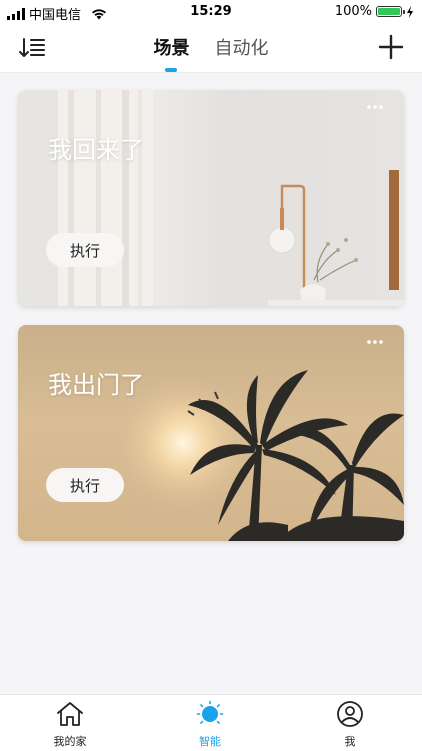 This screenshot has width=422, height=751. What do you see at coordinates (210, 712) in the screenshot?
I see `sun-icon` at bounding box center [210, 712].